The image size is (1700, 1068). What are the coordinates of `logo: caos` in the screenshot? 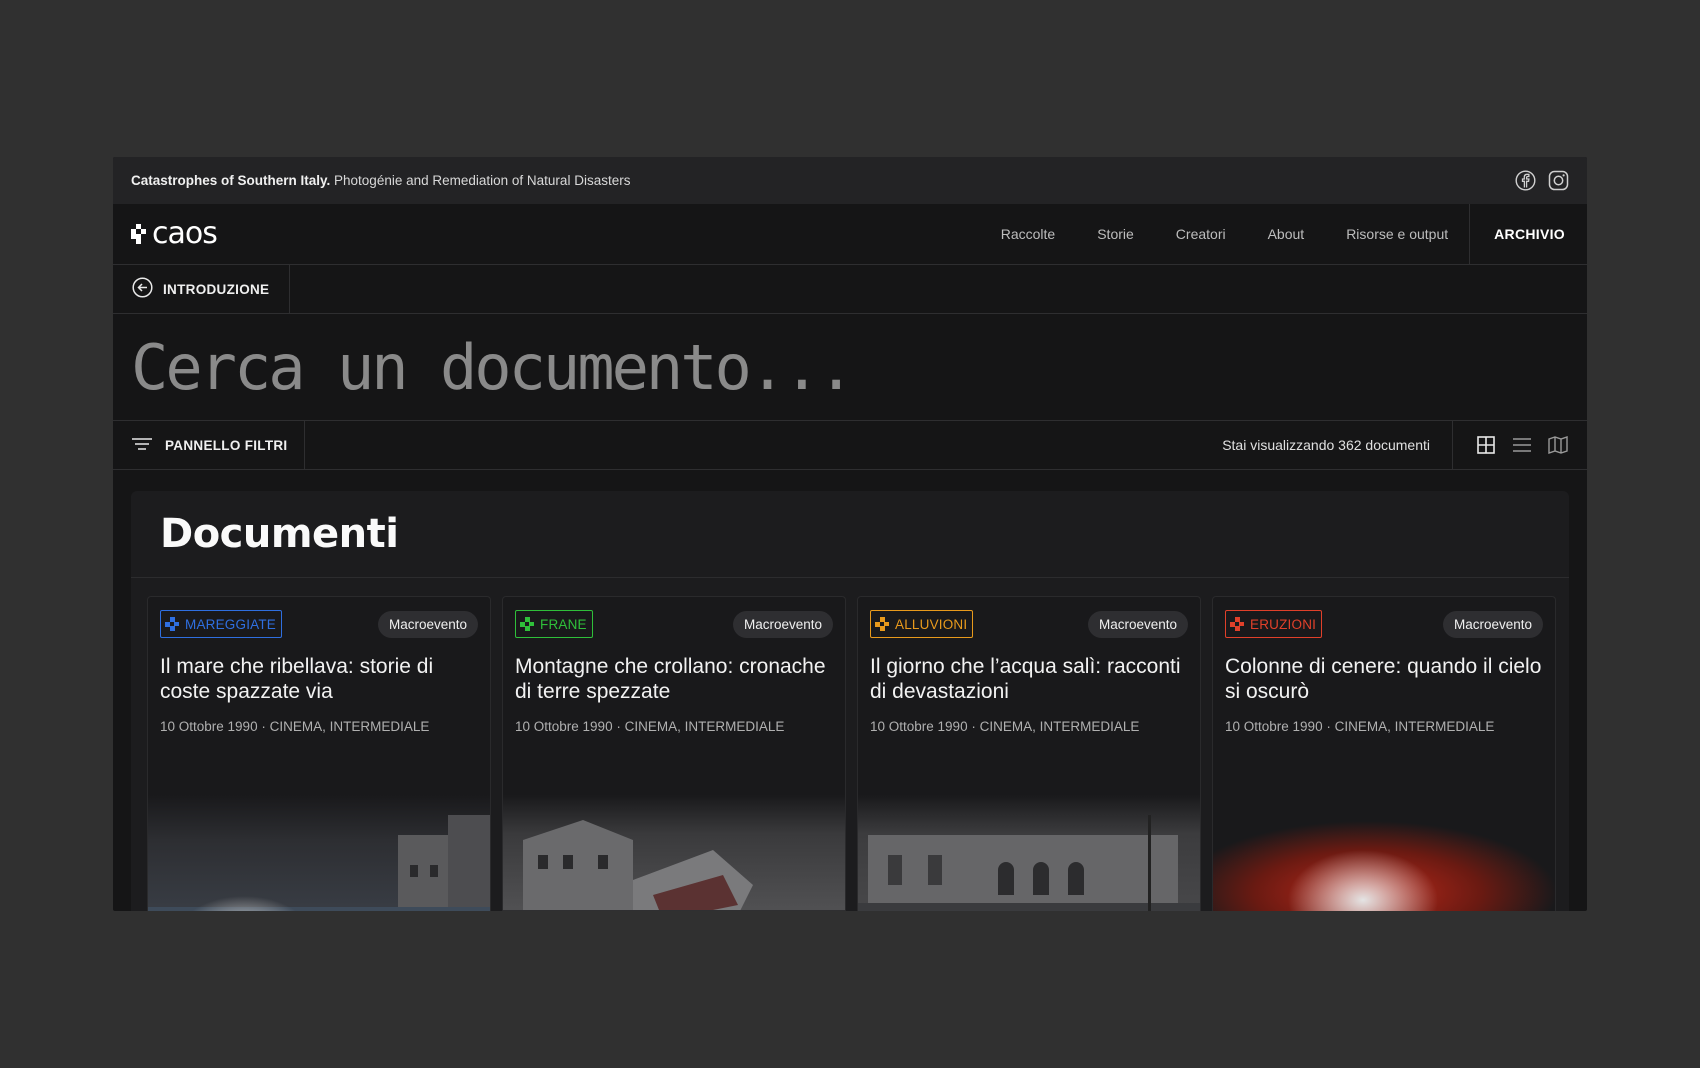 It's located at (546, 234).